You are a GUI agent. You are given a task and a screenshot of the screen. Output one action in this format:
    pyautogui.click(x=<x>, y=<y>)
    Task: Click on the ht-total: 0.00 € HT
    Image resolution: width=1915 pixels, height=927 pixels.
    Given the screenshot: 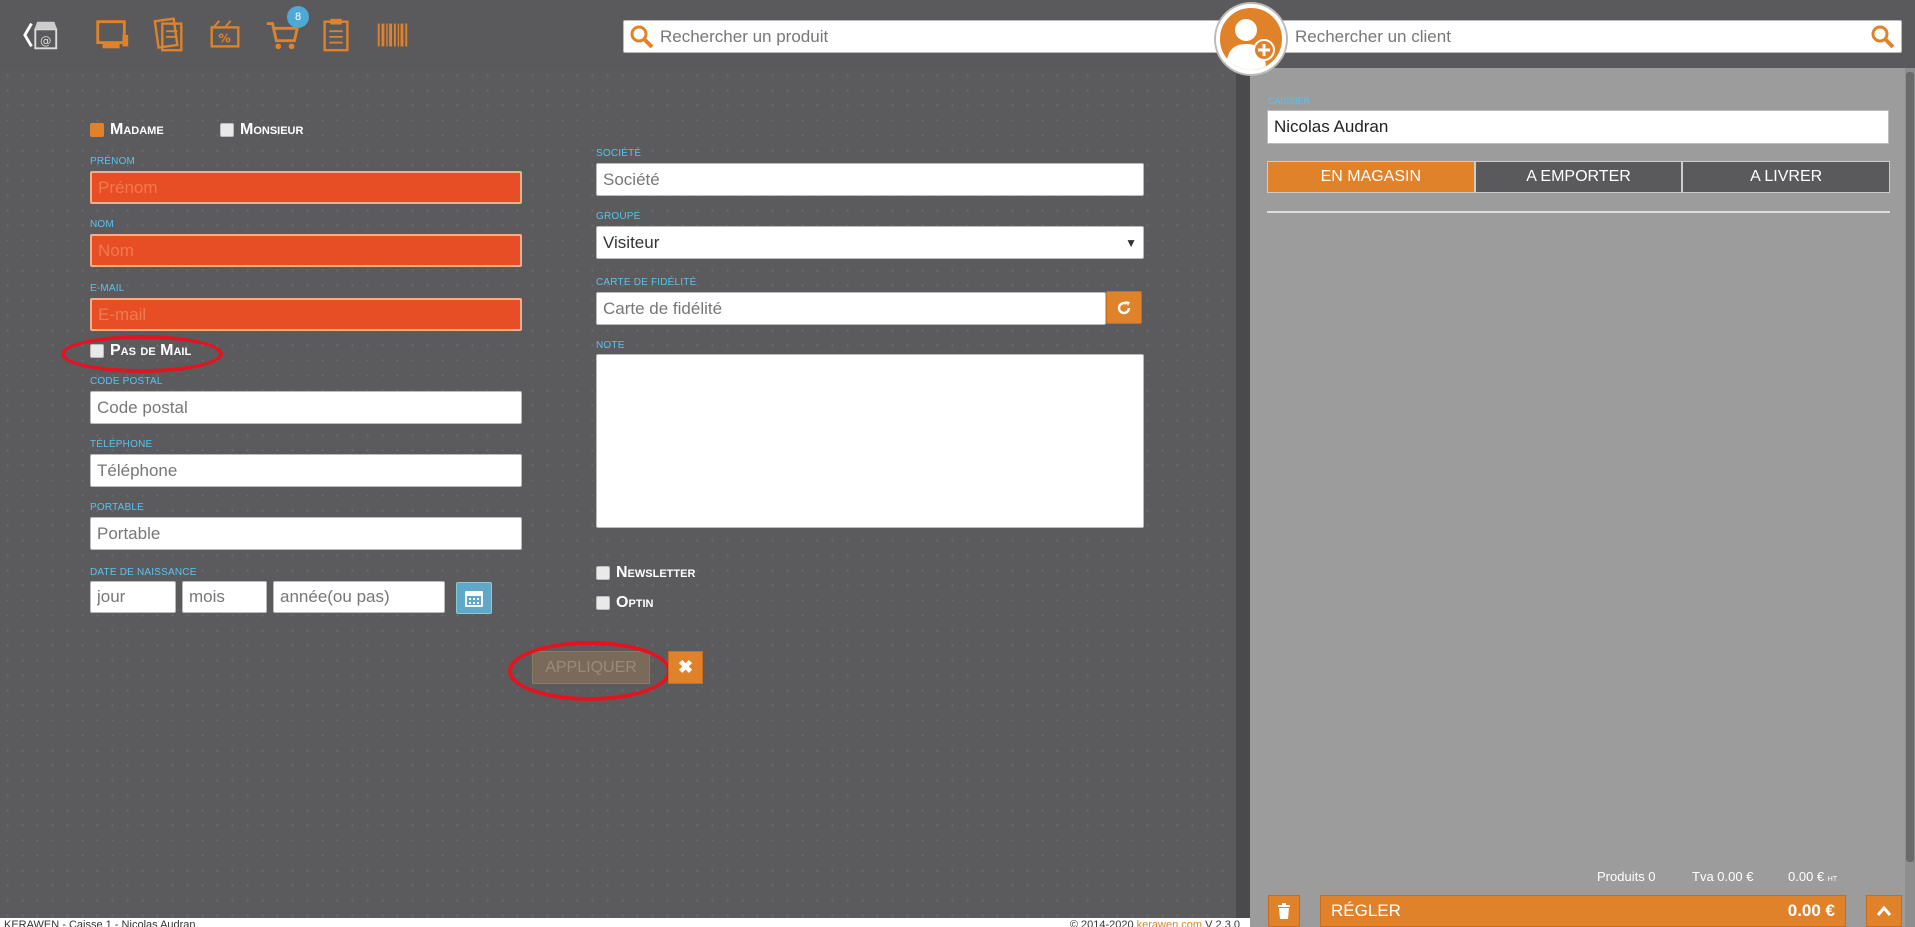 What is the action you would take?
    pyautogui.click(x=1812, y=876)
    